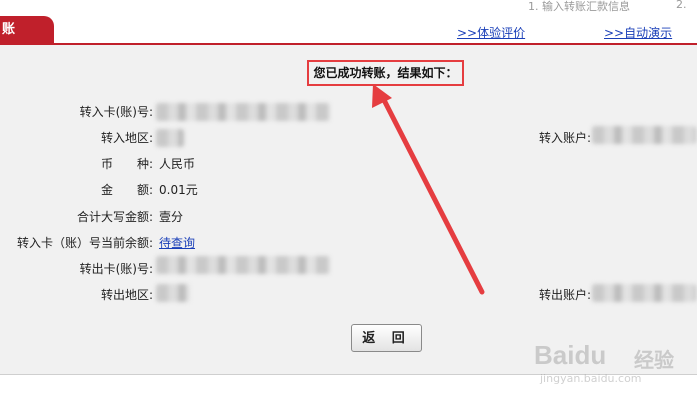  Describe the element at coordinates (386, 338) in the screenshot. I see `back-button: 返 回` at that location.